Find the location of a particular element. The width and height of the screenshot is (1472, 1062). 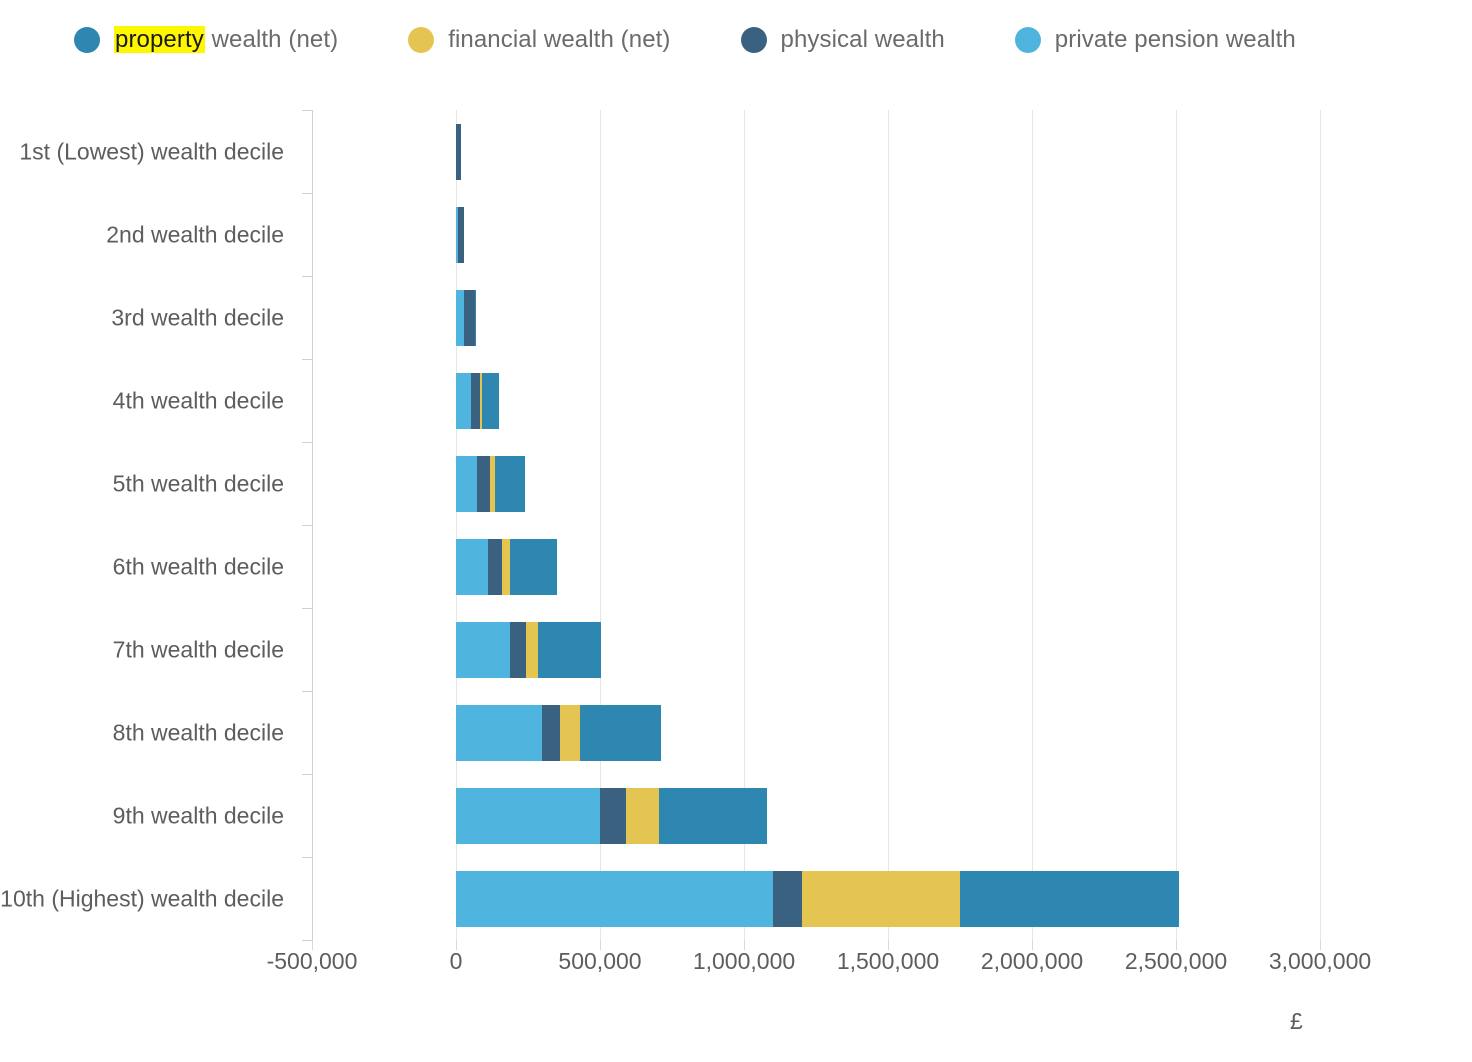

legend-label-financial: financial wealth (net) is located at coordinates (559, 39).